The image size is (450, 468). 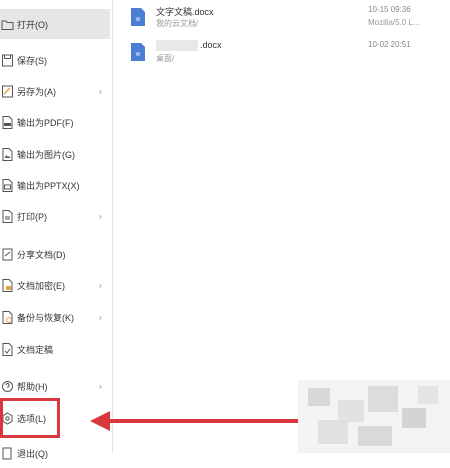 I want to click on finalize-icon, so click(x=7, y=349).